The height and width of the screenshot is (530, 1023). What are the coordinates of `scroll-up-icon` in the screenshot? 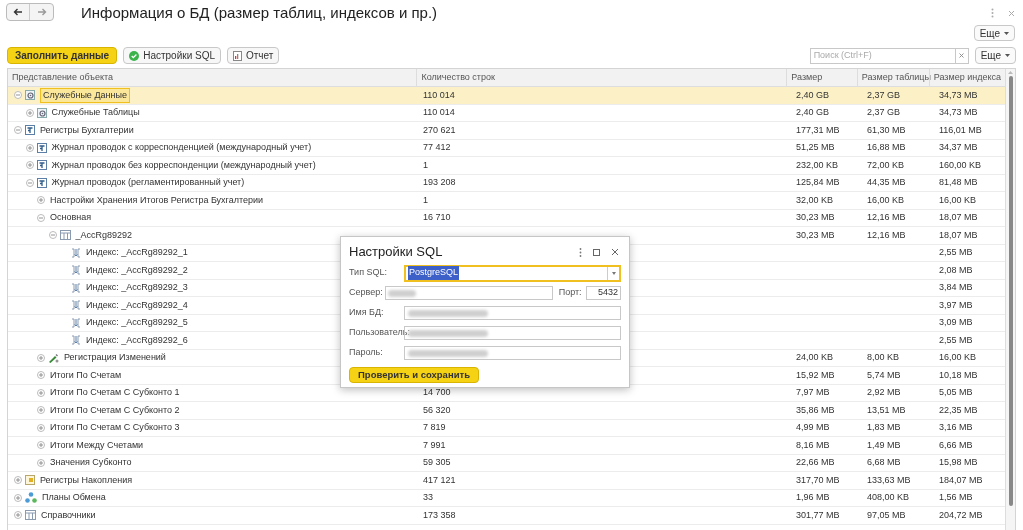 It's located at (1010, 72).